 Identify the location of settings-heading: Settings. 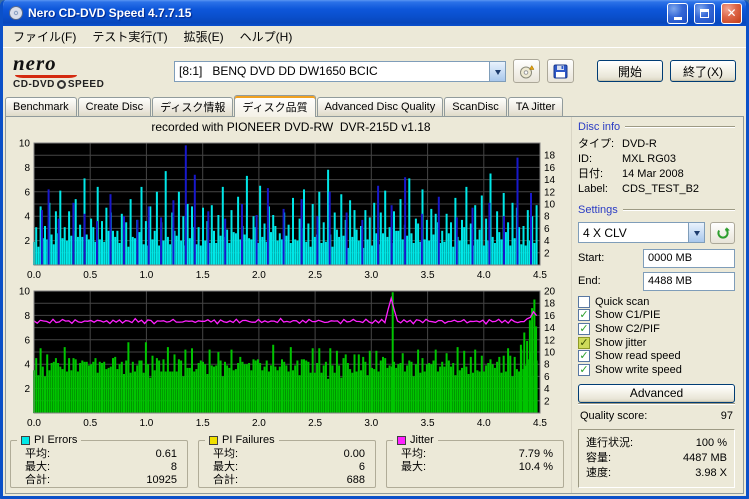
(656, 210).